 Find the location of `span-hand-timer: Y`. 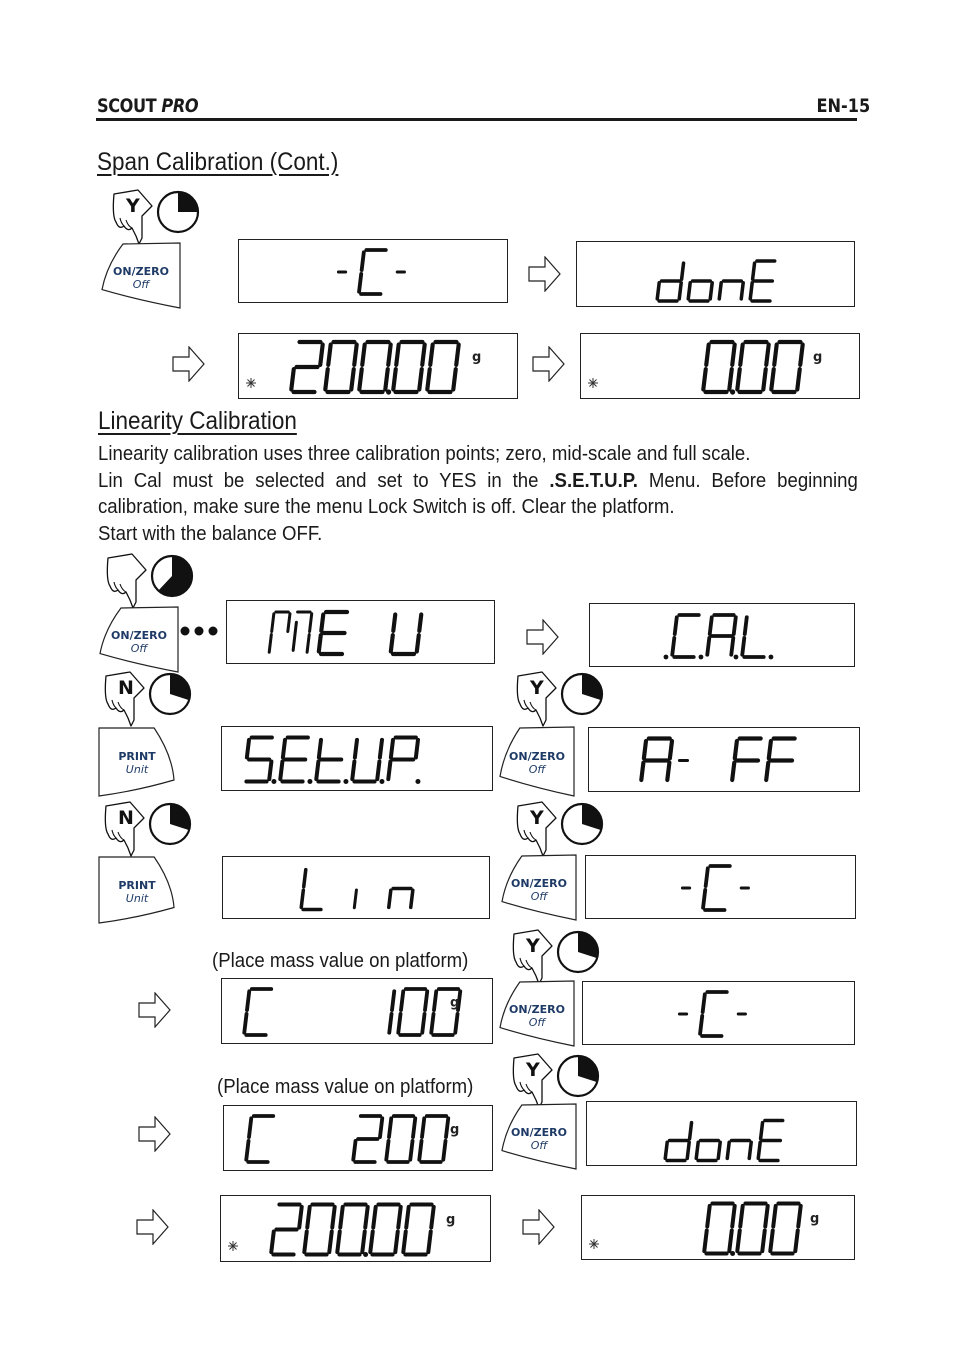

span-hand-timer: Y is located at coordinates (163, 216).